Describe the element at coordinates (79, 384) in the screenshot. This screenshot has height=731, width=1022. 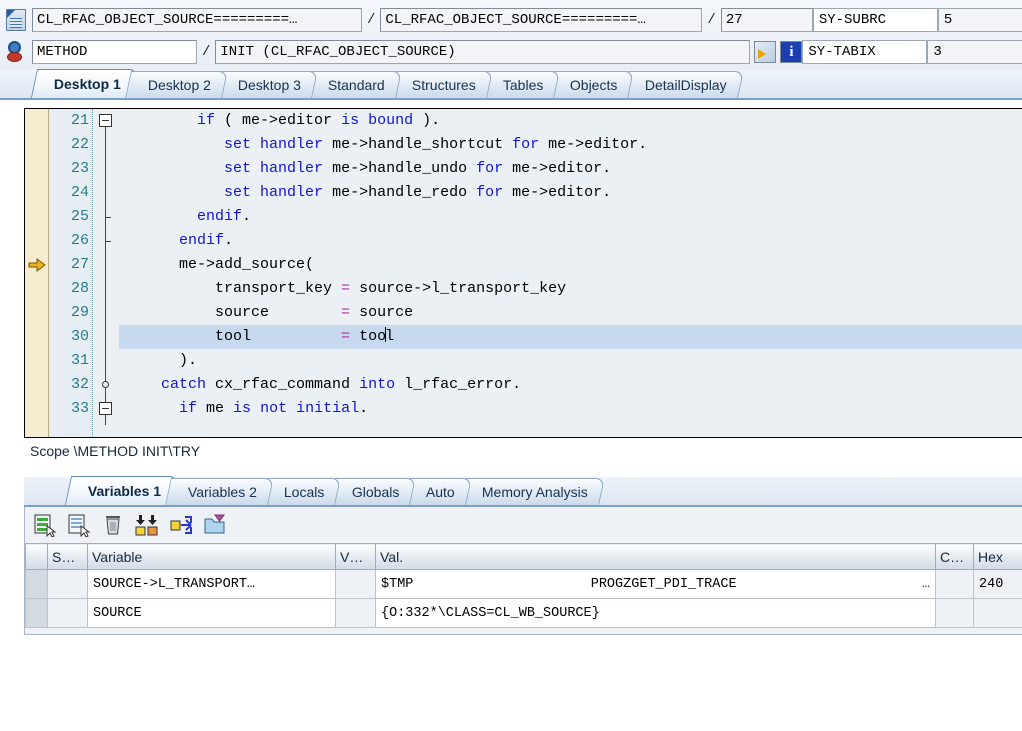
I see `line-number: 32` at that location.